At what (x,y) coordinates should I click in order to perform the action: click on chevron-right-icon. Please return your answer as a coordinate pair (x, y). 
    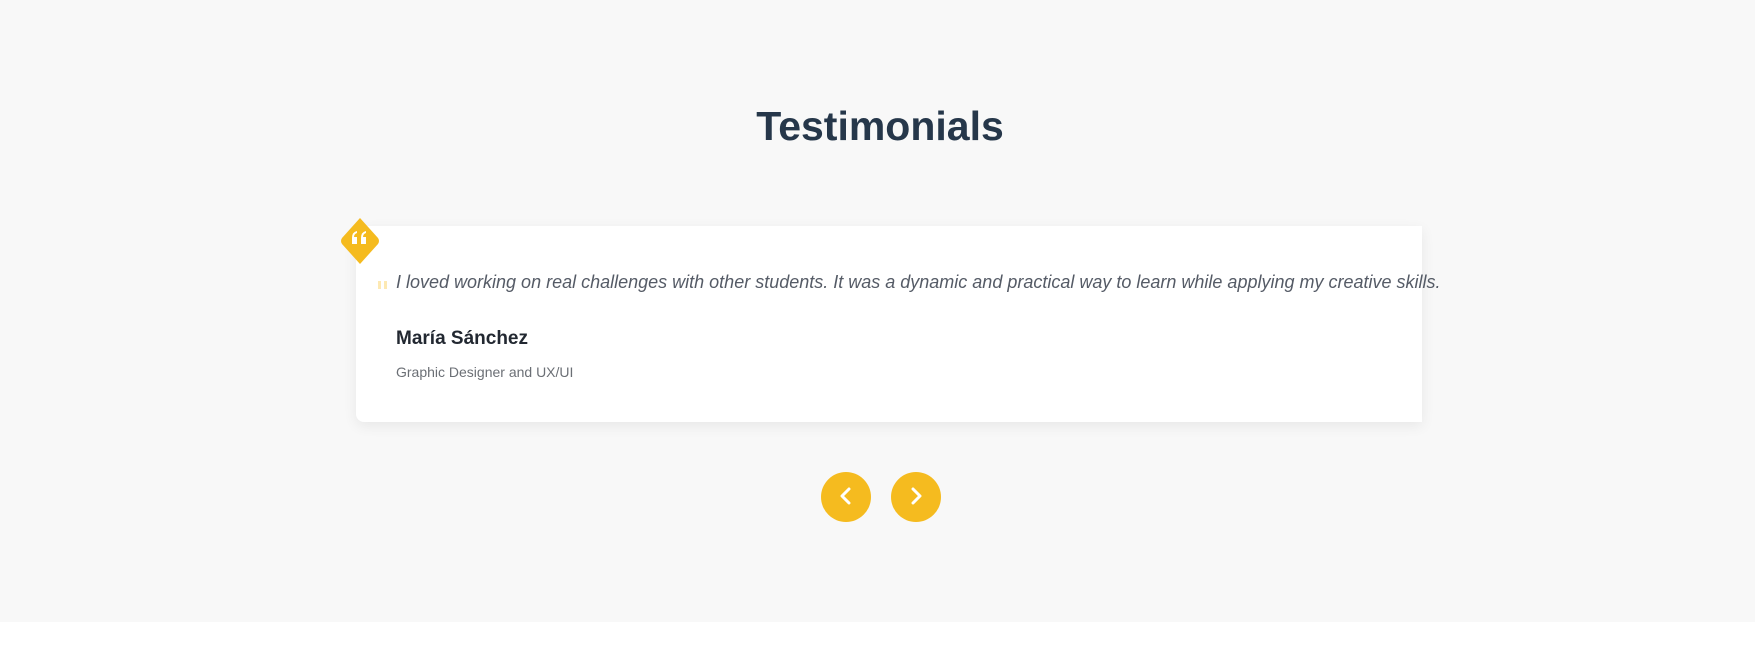
    Looking at the image, I should click on (916, 497).